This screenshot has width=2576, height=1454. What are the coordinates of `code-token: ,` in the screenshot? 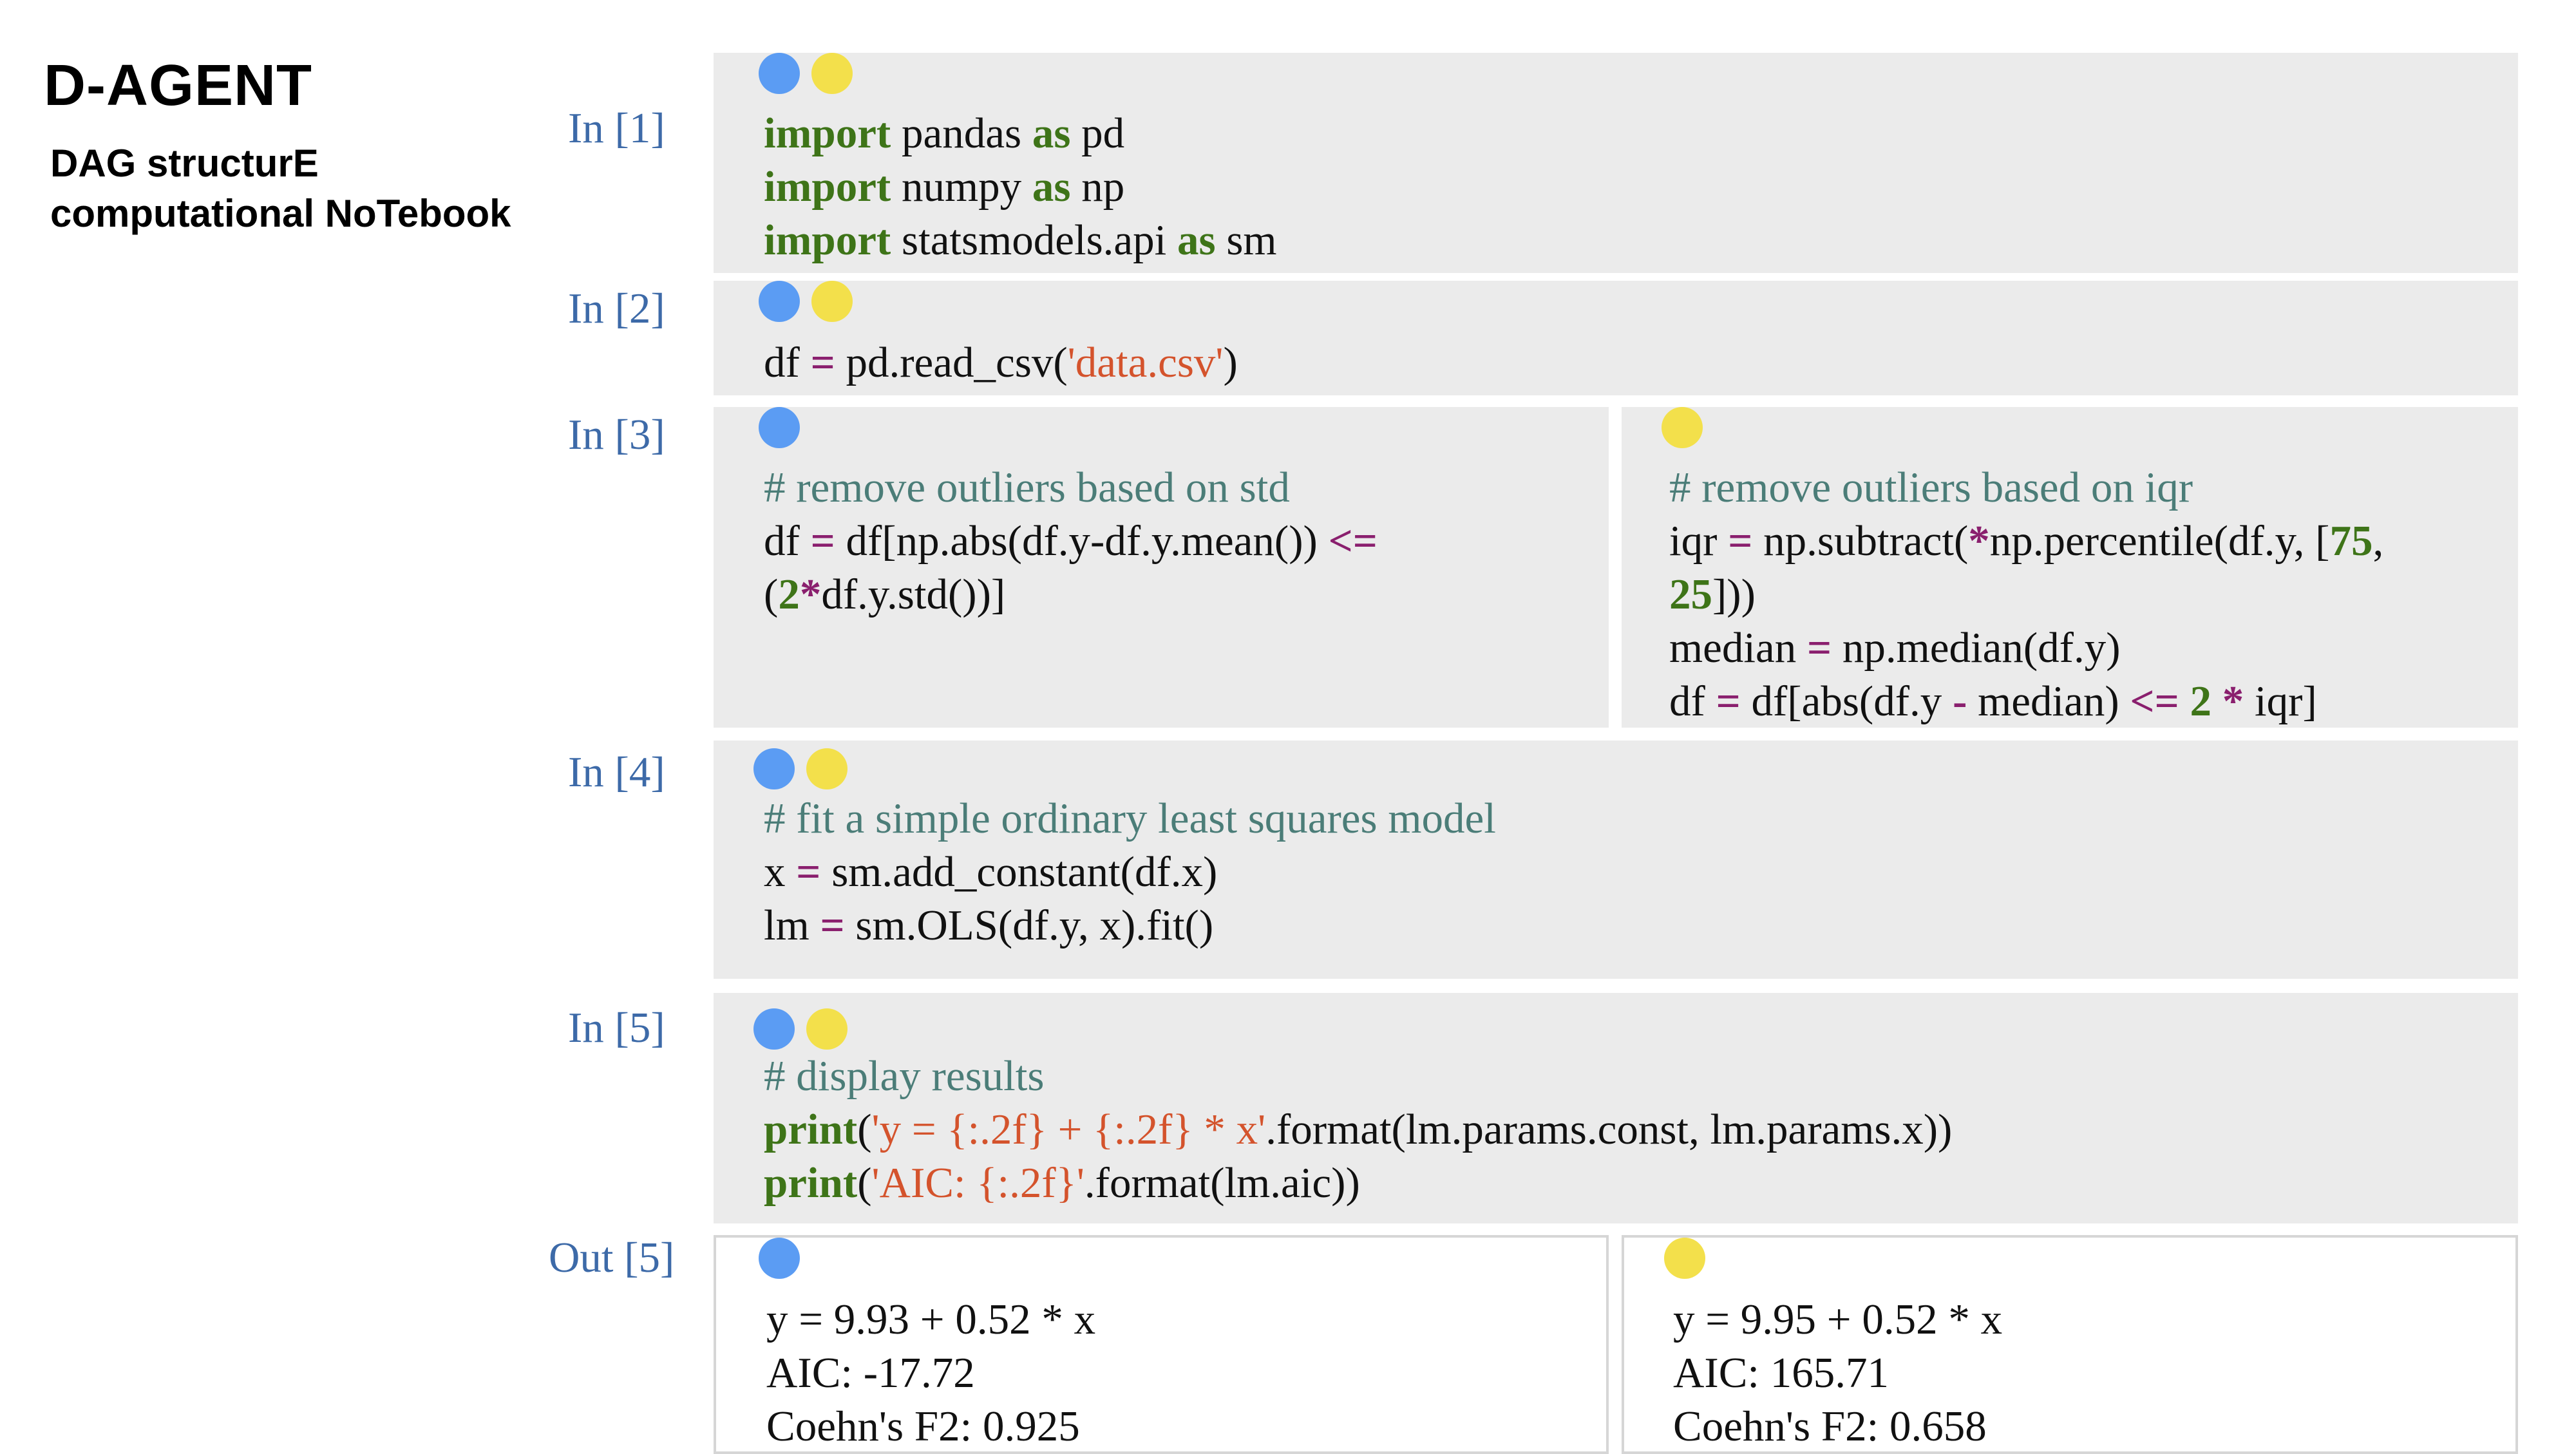 It's located at (2378, 541).